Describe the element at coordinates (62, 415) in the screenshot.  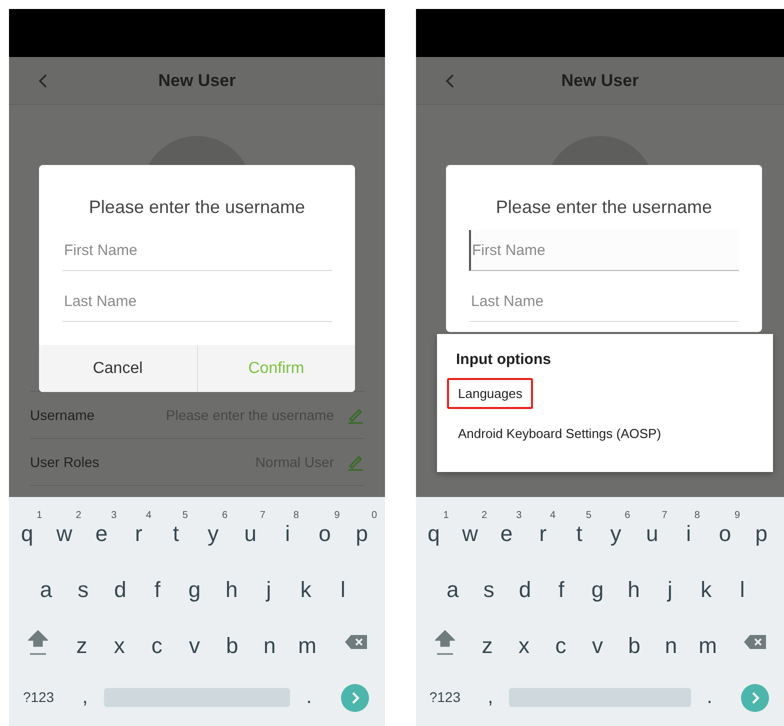
I see `row-label: Username` at that location.